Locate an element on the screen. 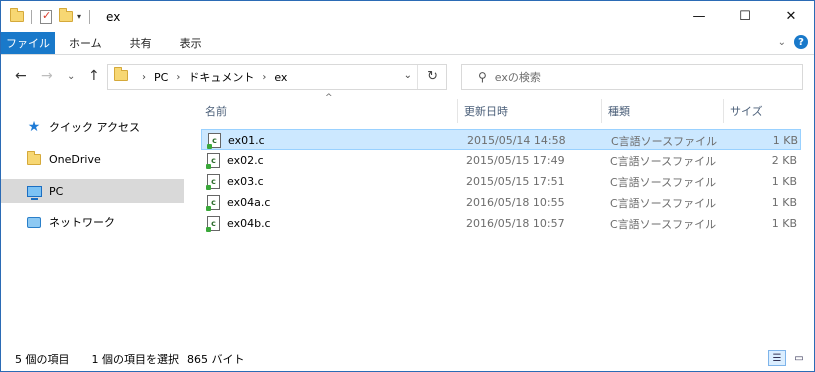 This screenshot has height=372, width=815. star-icon: ★ is located at coordinates (34, 127).